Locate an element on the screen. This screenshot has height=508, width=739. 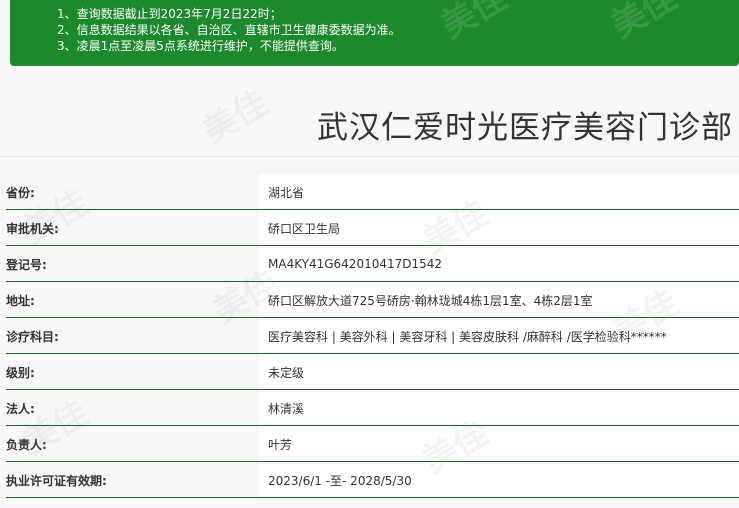
detail-value: 硚口区卫生局 is located at coordinates (499, 228).